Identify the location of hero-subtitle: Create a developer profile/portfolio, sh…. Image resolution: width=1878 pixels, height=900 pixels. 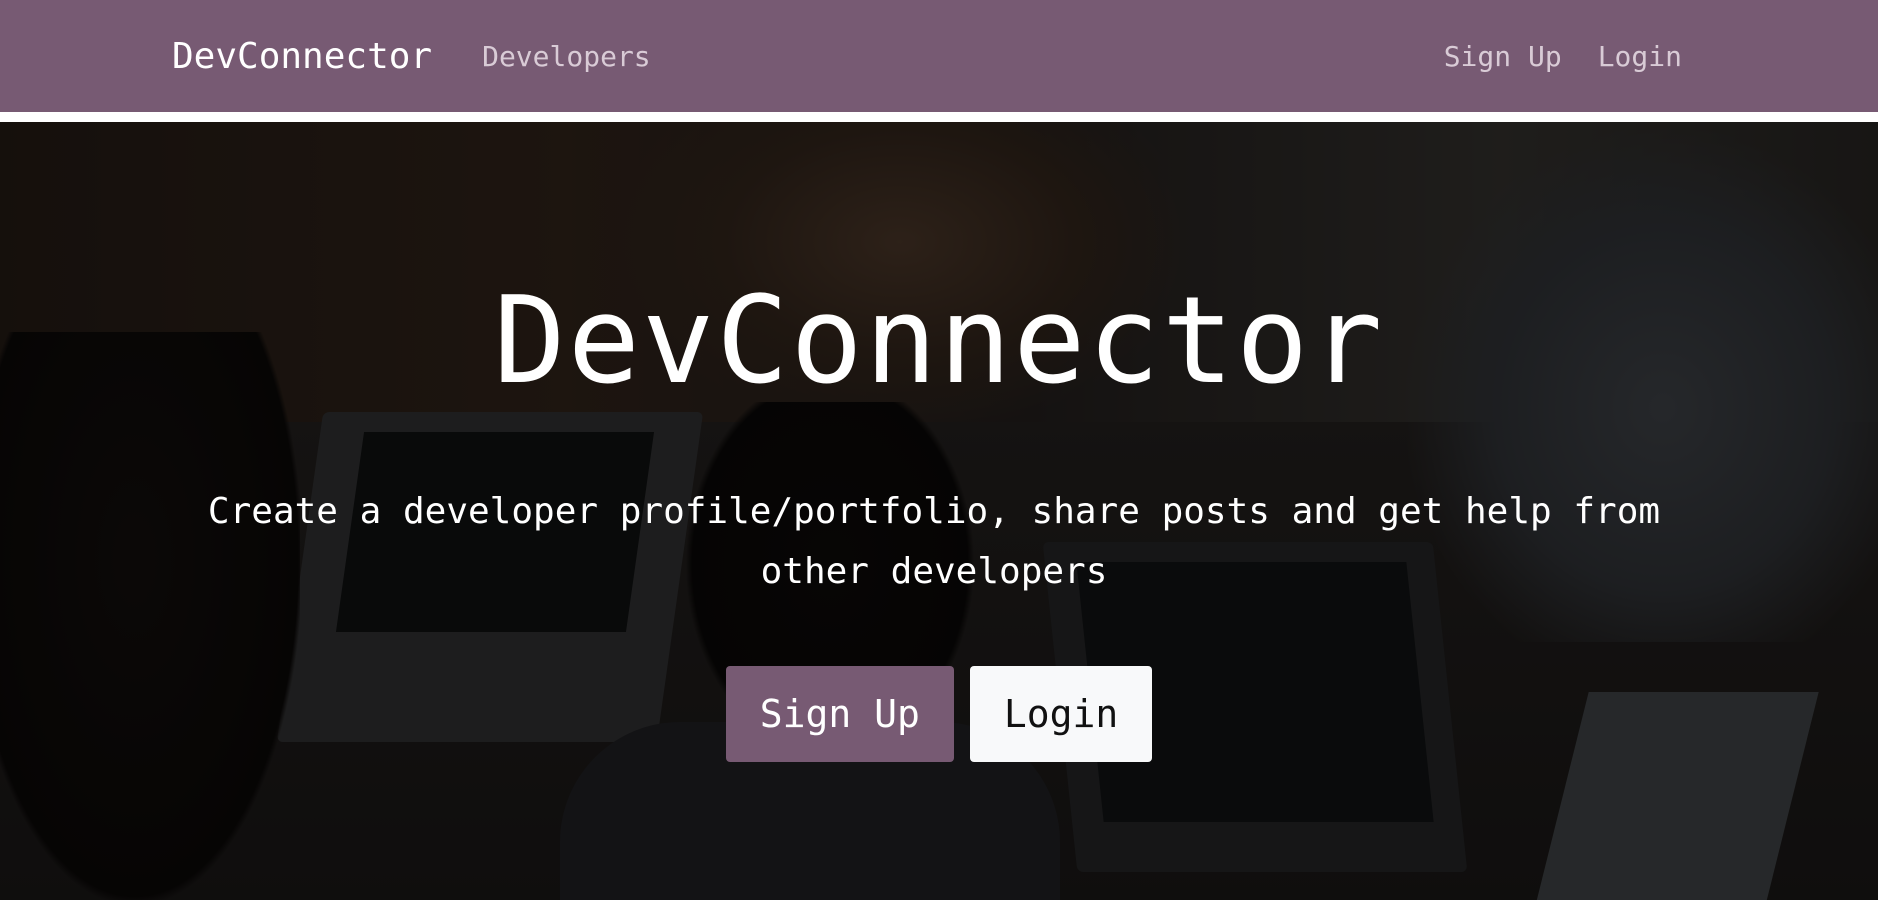
(934, 541).